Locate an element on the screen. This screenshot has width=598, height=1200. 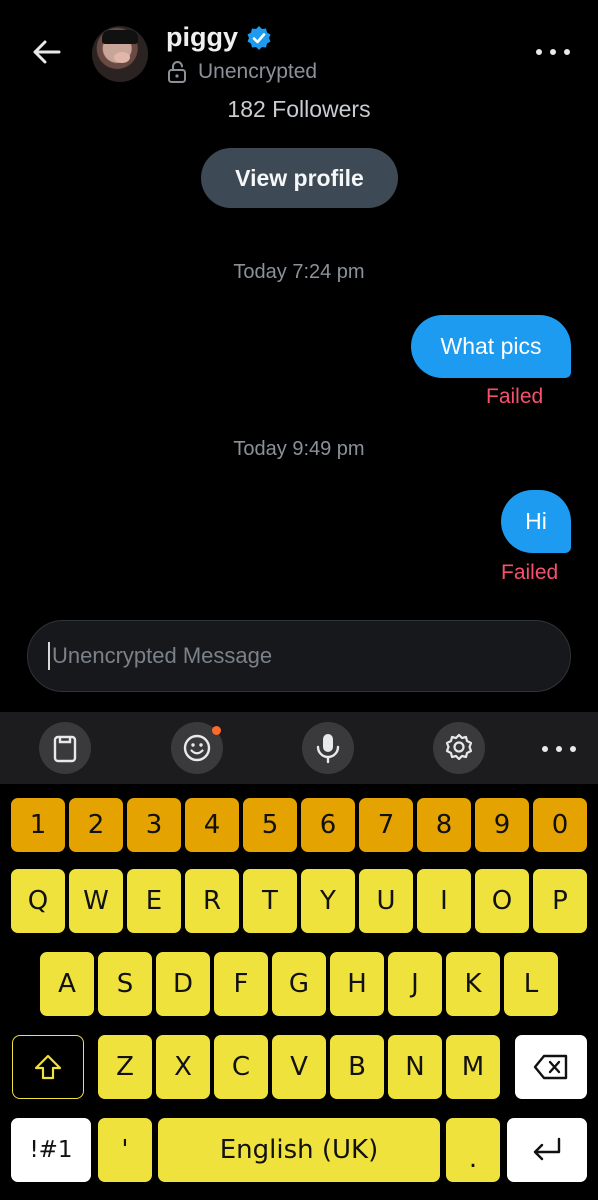
message-timestamp: Today 9:49 pm is located at coordinates (299, 449).